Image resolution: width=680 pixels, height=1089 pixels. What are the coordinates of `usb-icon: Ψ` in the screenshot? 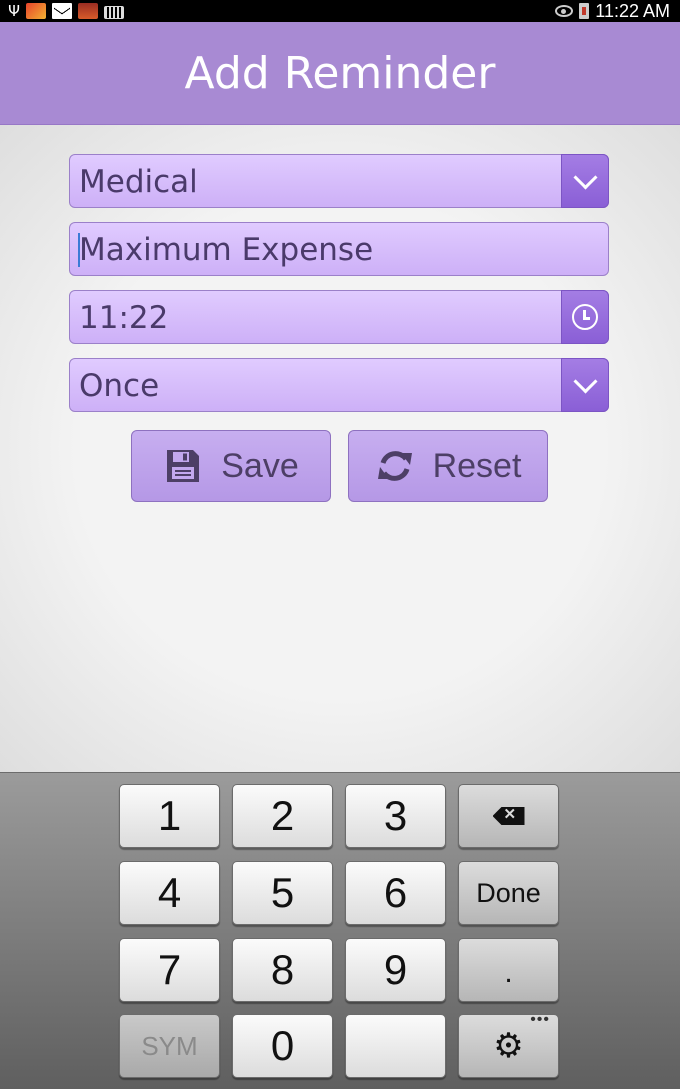 It's located at (14, 11).